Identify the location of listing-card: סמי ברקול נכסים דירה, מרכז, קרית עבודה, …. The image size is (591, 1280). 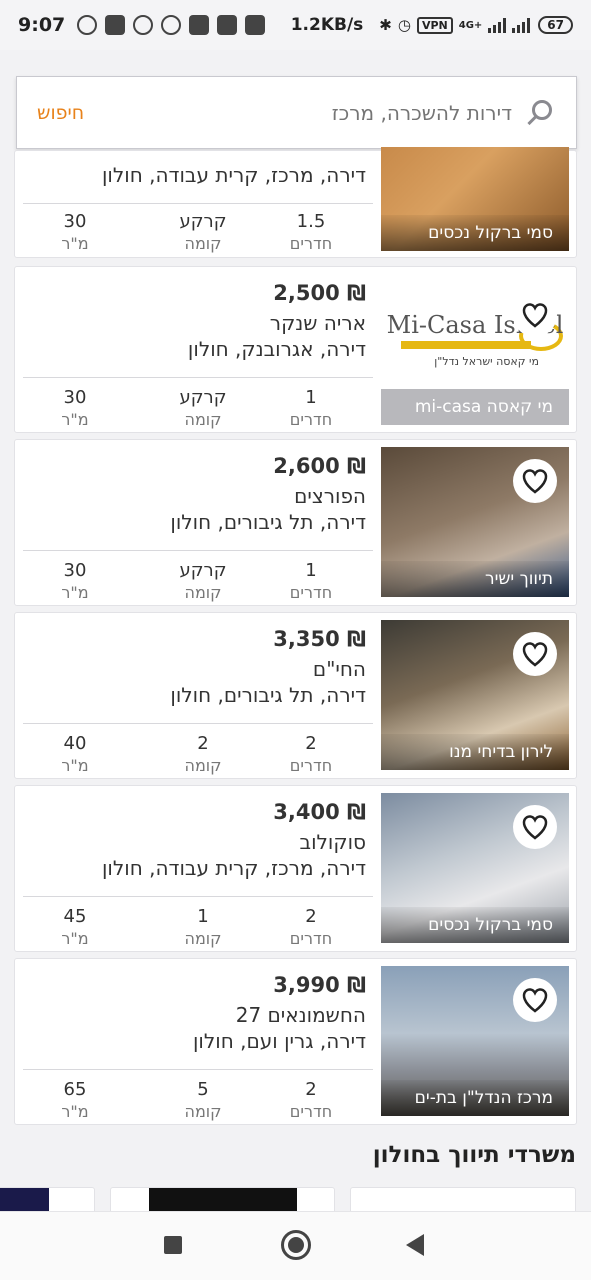
(295, 202).